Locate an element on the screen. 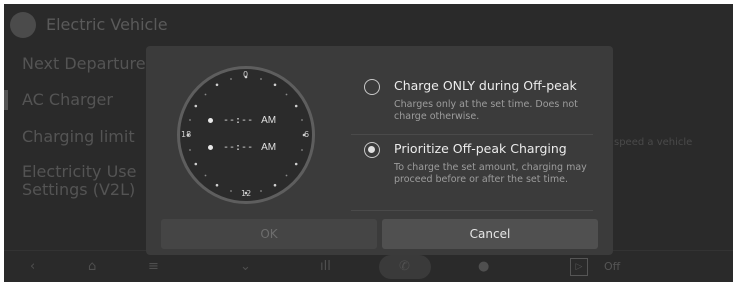  clock-label-12: 12 is located at coordinates (246, 193).